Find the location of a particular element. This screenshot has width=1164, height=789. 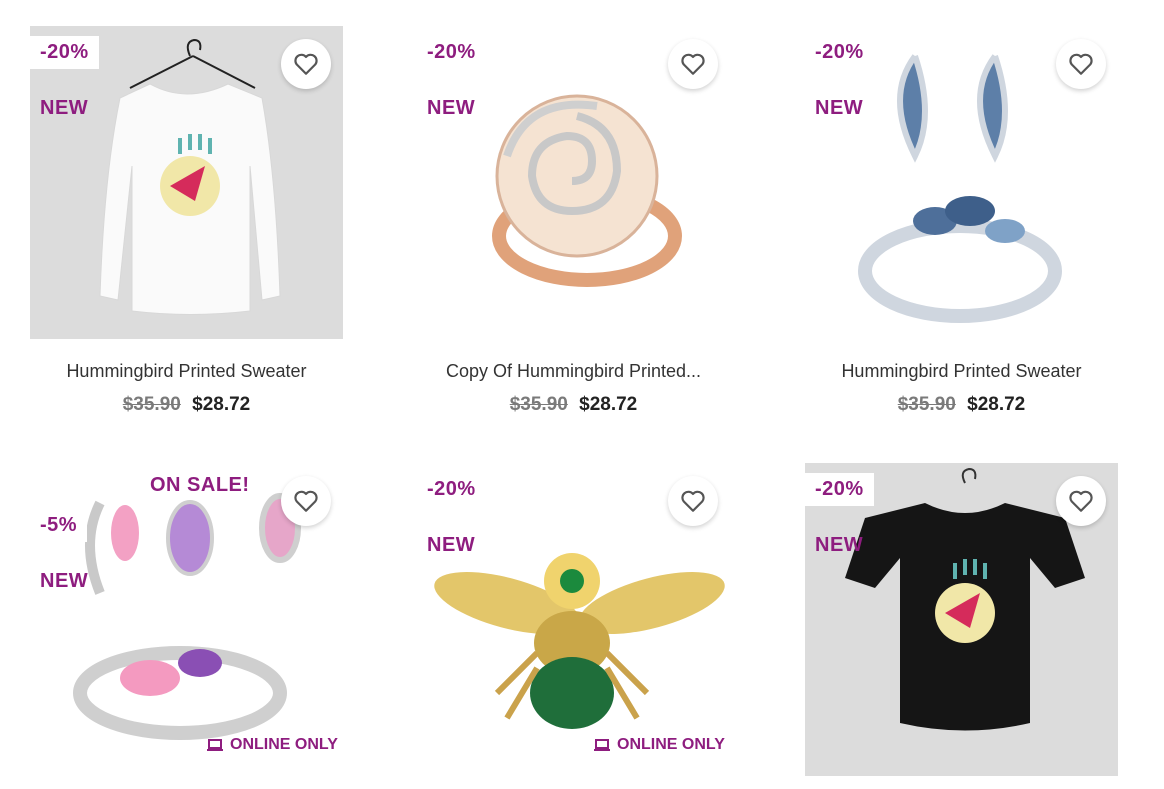

product-image: ON SALE! -5% NEW ONLINE ONLY is located at coordinates (186, 619).